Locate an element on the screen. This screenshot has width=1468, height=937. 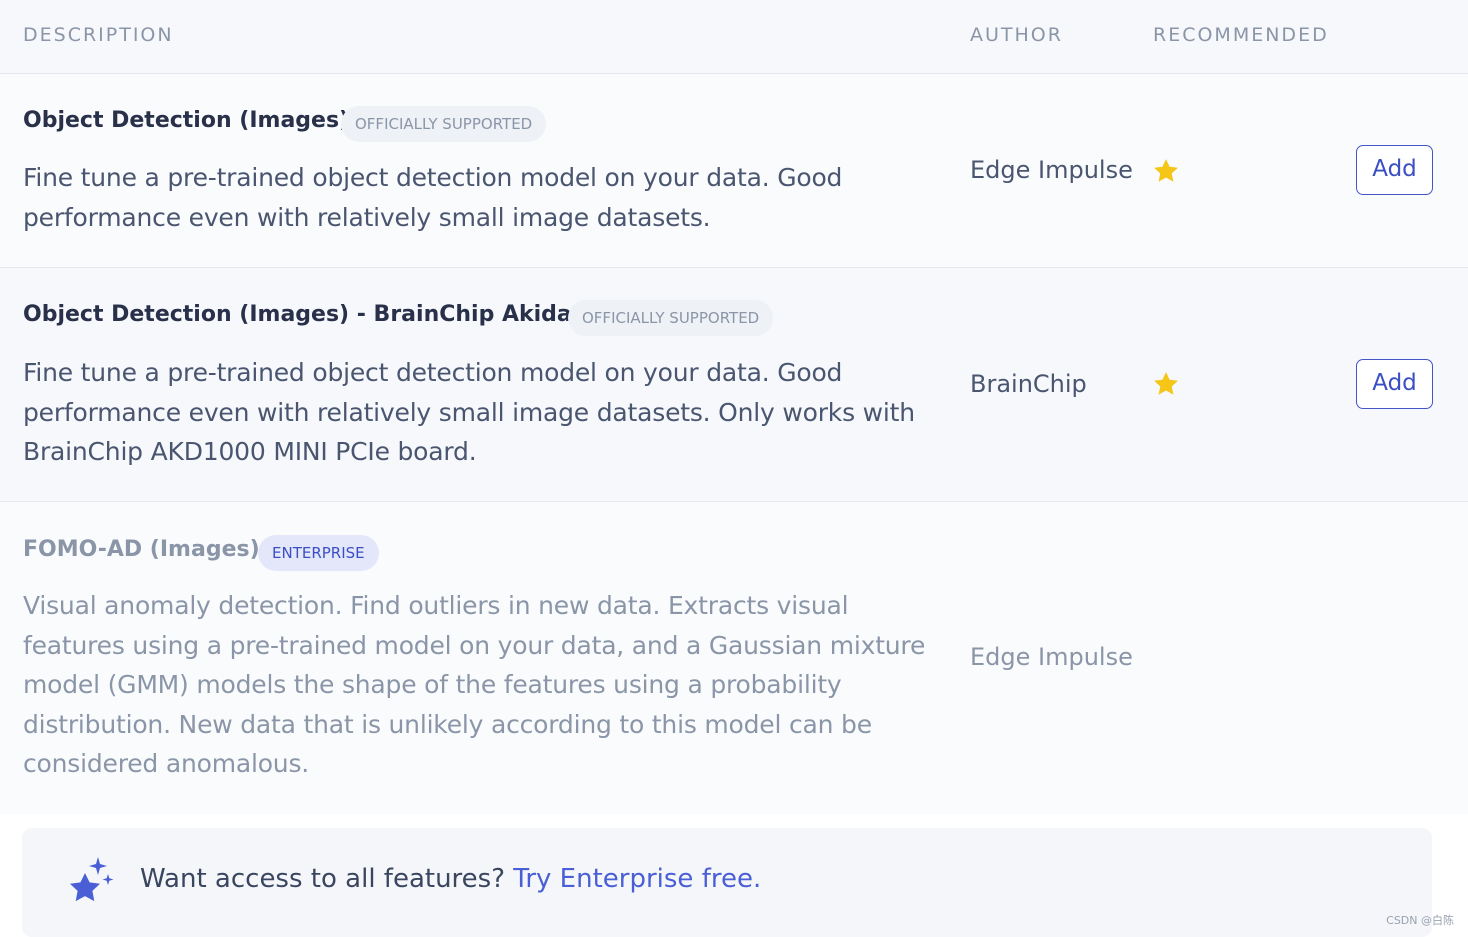
sparkle-star-icon is located at coordinates (92, 879).